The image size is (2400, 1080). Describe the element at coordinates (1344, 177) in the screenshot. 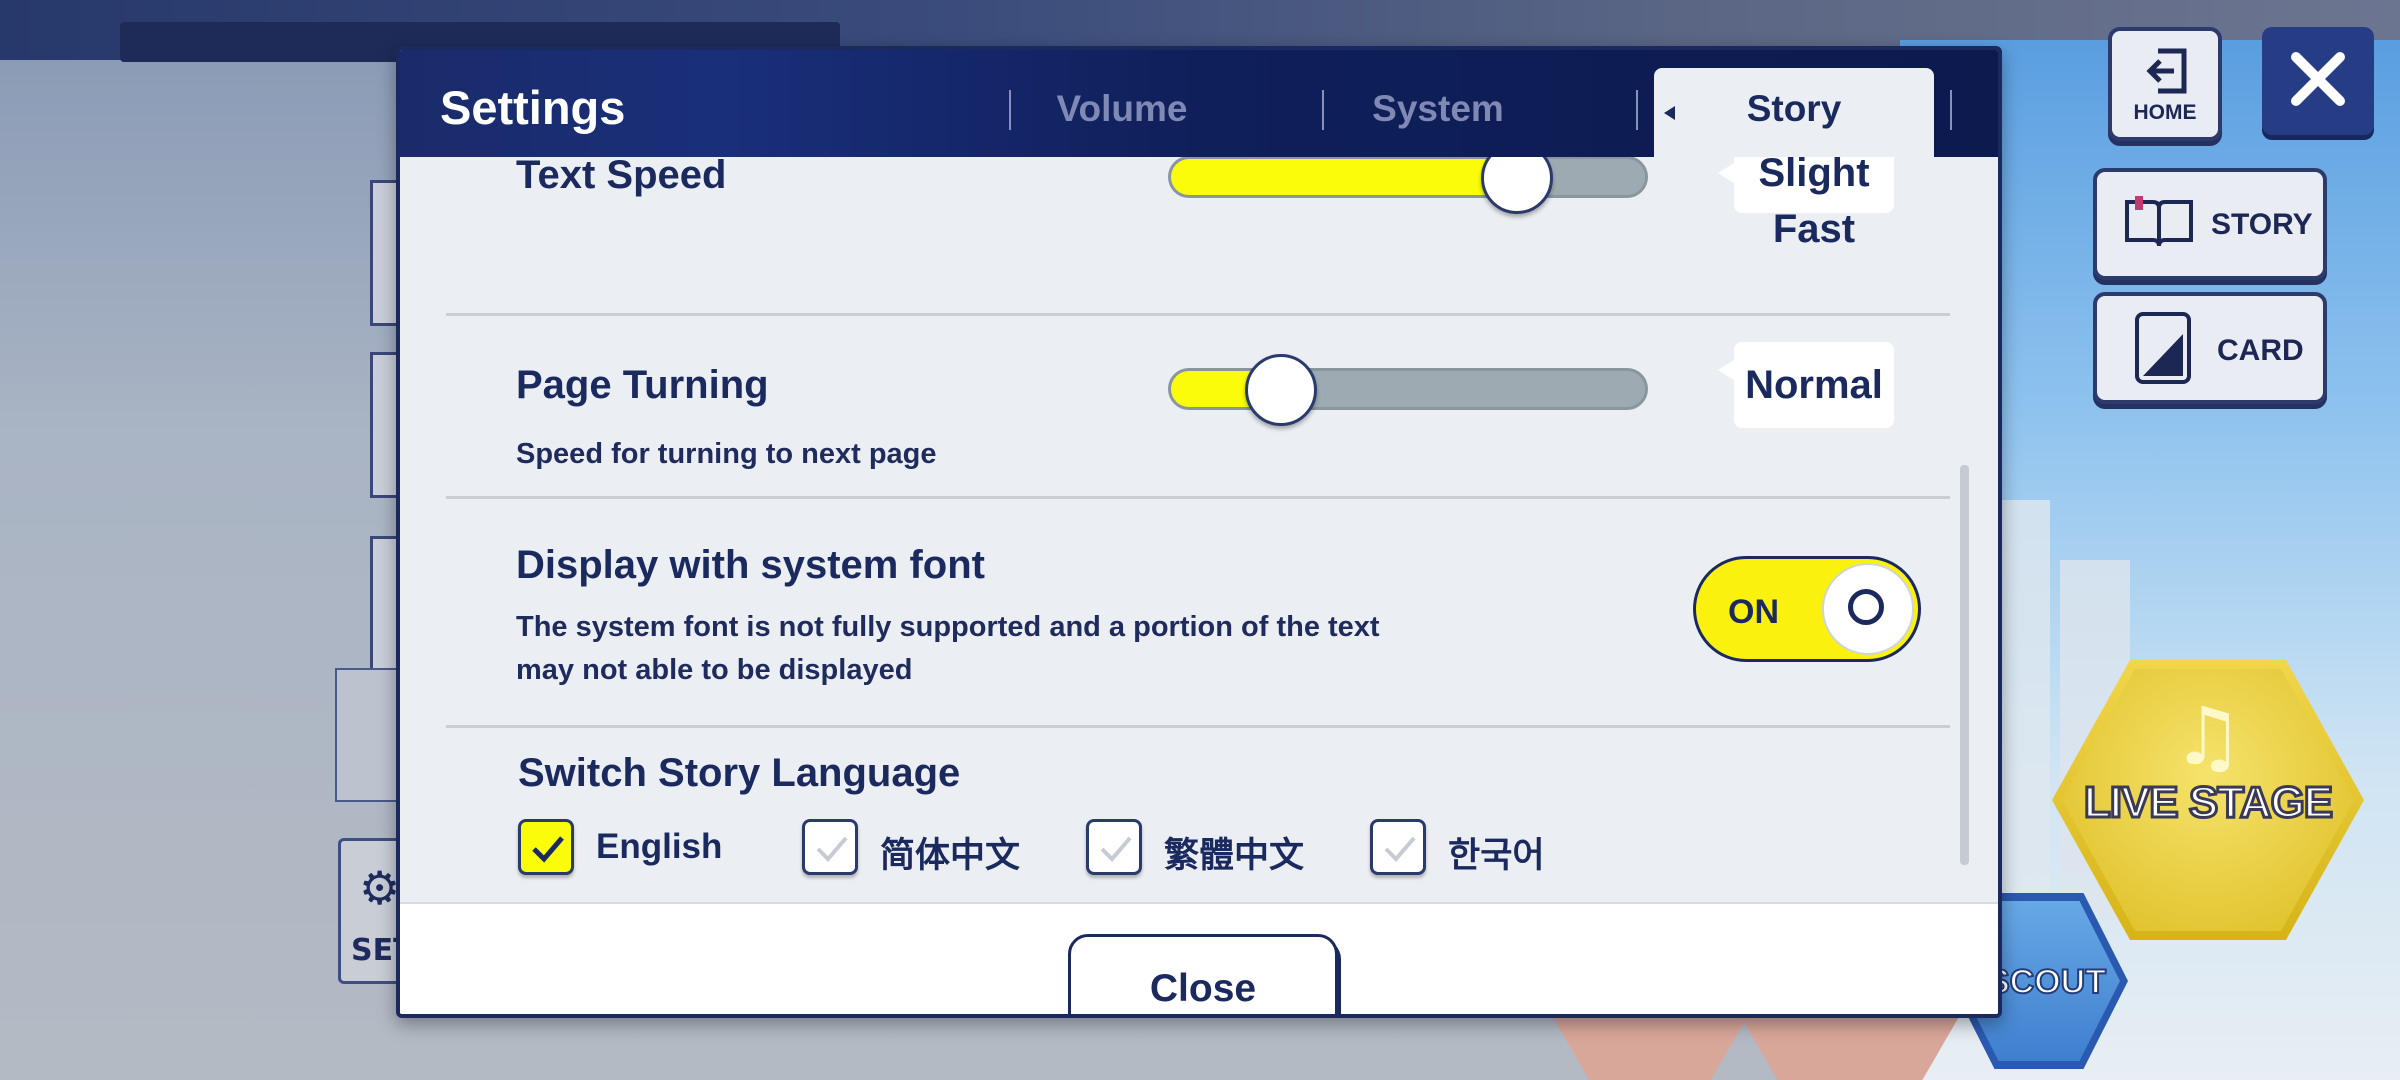

I see `text-speed-slider-fill` at that location.